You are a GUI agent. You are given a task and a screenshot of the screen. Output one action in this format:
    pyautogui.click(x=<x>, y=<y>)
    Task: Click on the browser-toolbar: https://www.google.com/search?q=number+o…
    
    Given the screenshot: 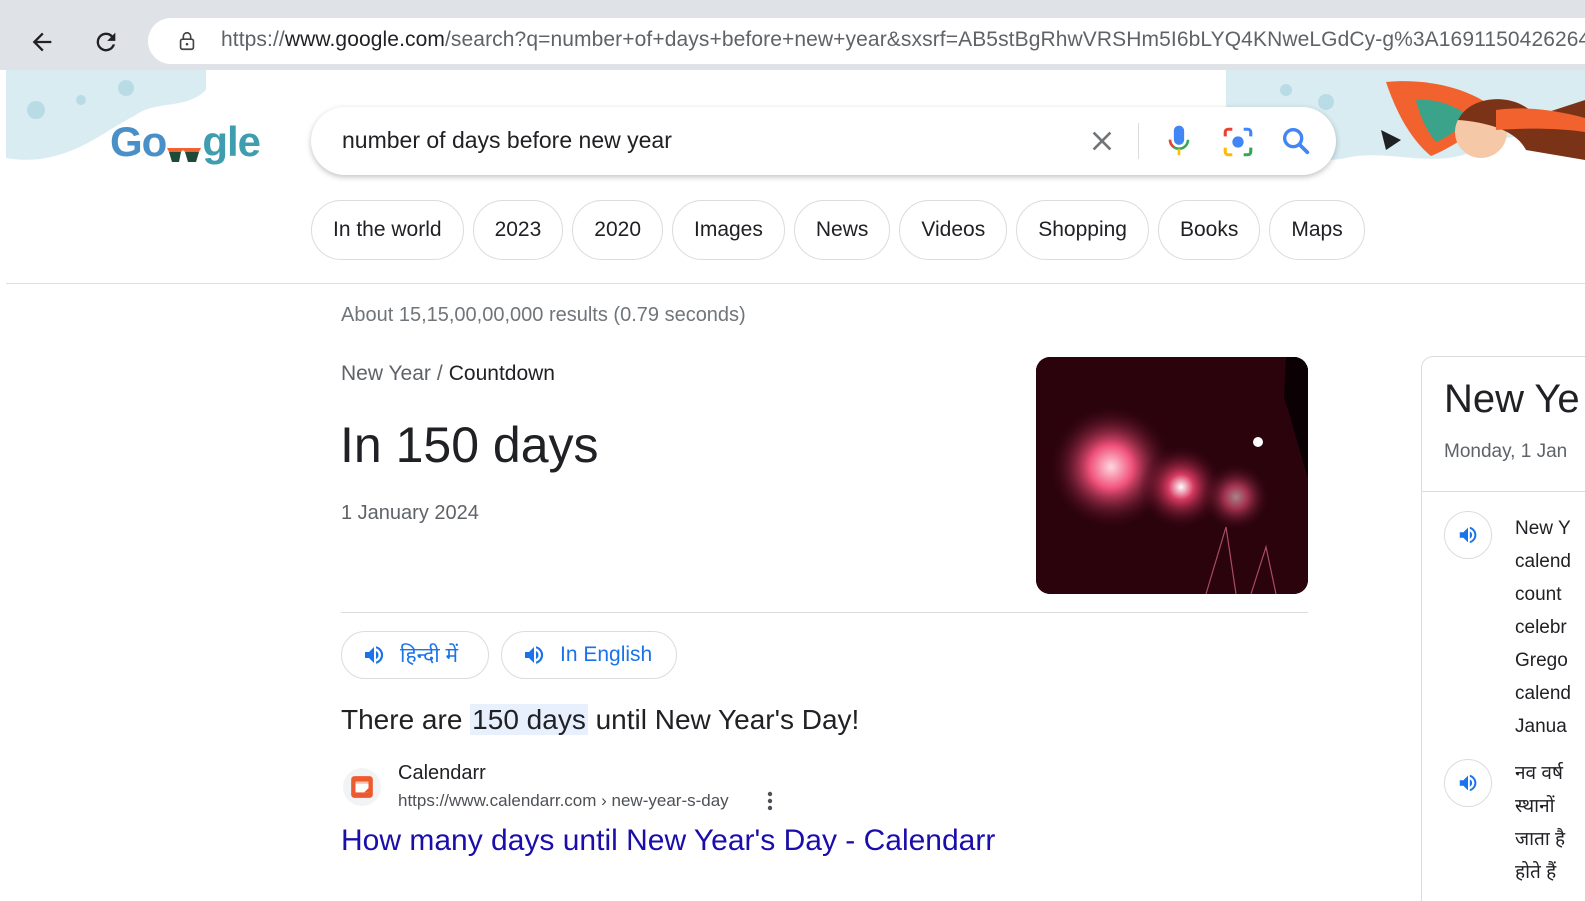 What is the action you would take?
    pyautogui.click(x=792, y=39)
    